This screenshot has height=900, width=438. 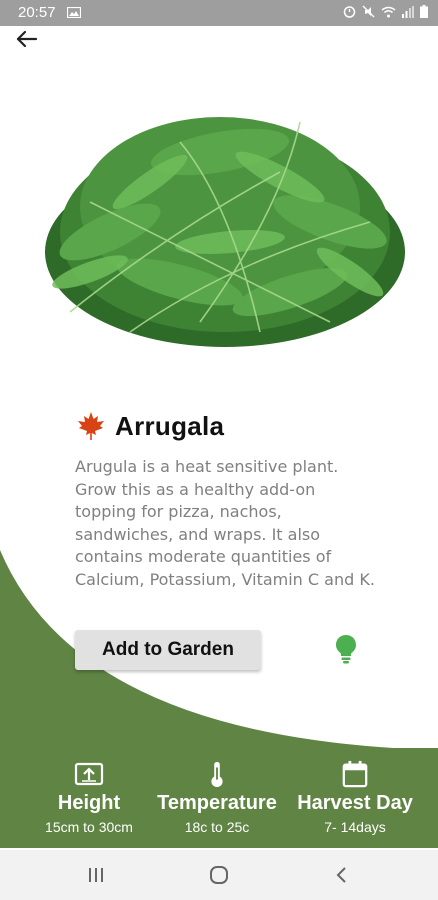 I want to click on plant-title: Arrugala, so click(x=170, y=425).